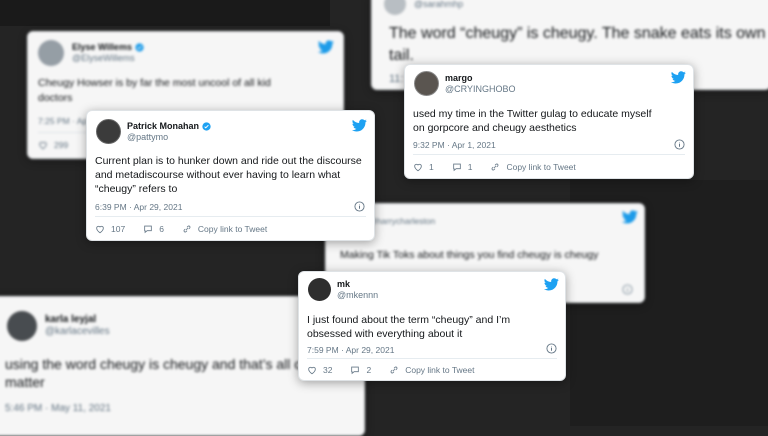 The height and width of the screenshot is (436, 768). Describe the element at coordinates (61, 145) in the screenshot. I see `like-count: 299` at that location.